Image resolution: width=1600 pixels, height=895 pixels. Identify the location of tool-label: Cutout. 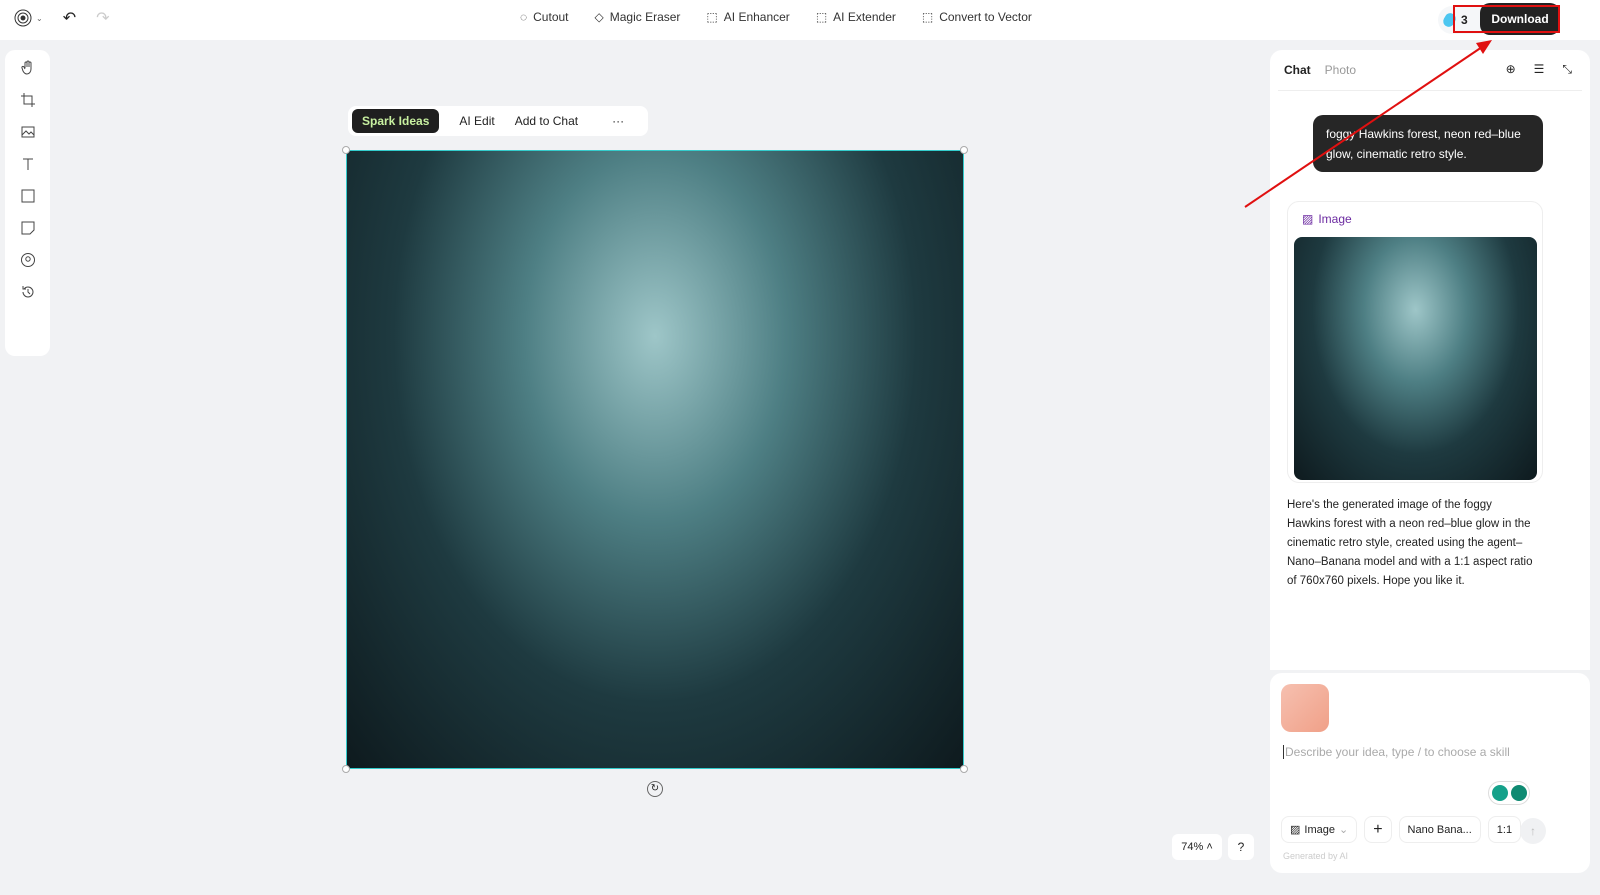
(551, 17).